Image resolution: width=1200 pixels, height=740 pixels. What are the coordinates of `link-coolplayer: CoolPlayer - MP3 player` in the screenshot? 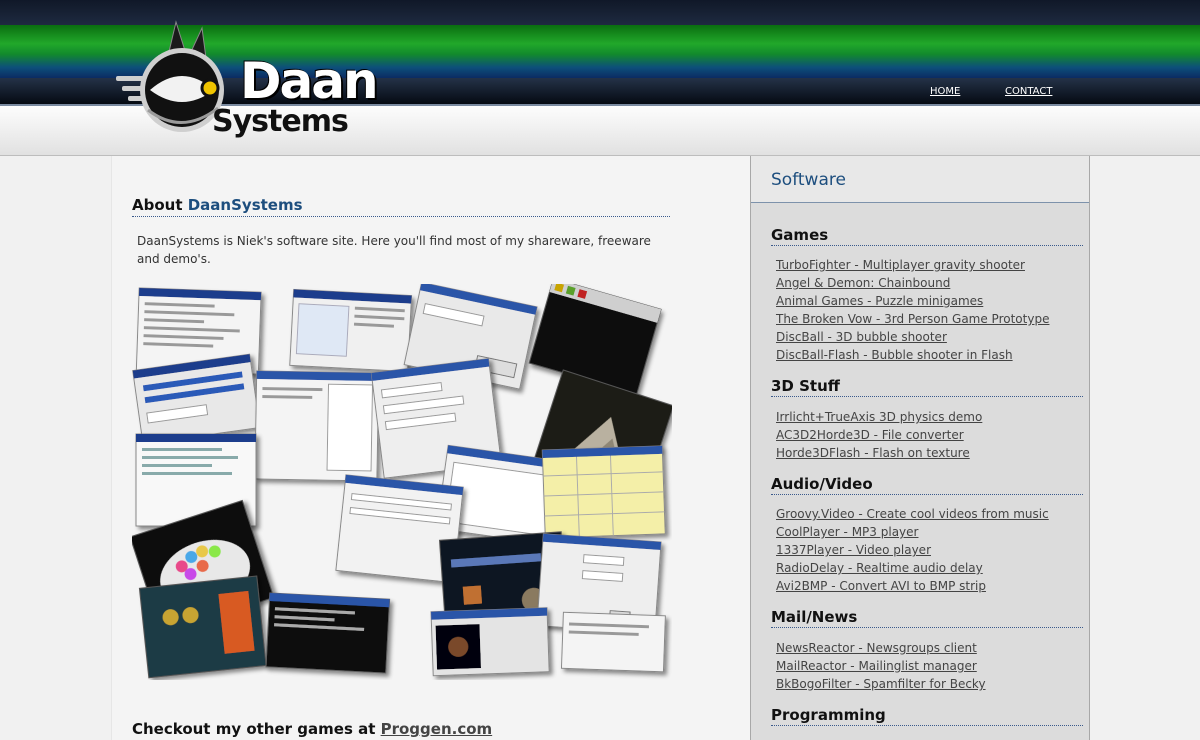 It's located at (847, 532).